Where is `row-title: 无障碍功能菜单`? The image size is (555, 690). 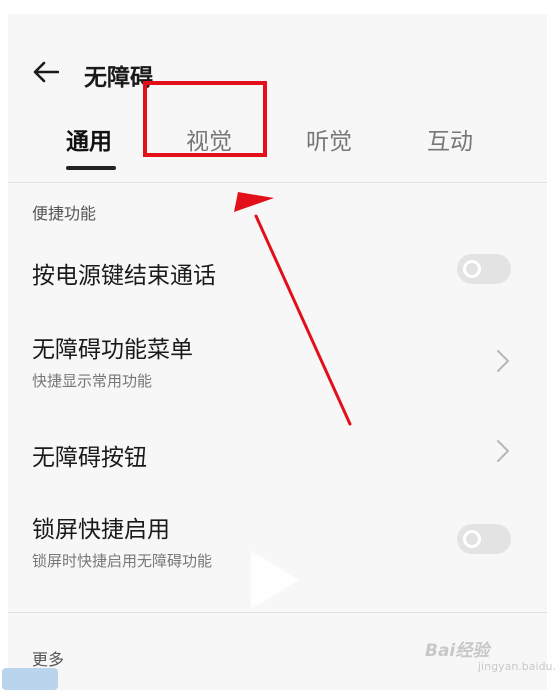 row-title: 无障碍功能菜单 is located at coordinates (112, 350).